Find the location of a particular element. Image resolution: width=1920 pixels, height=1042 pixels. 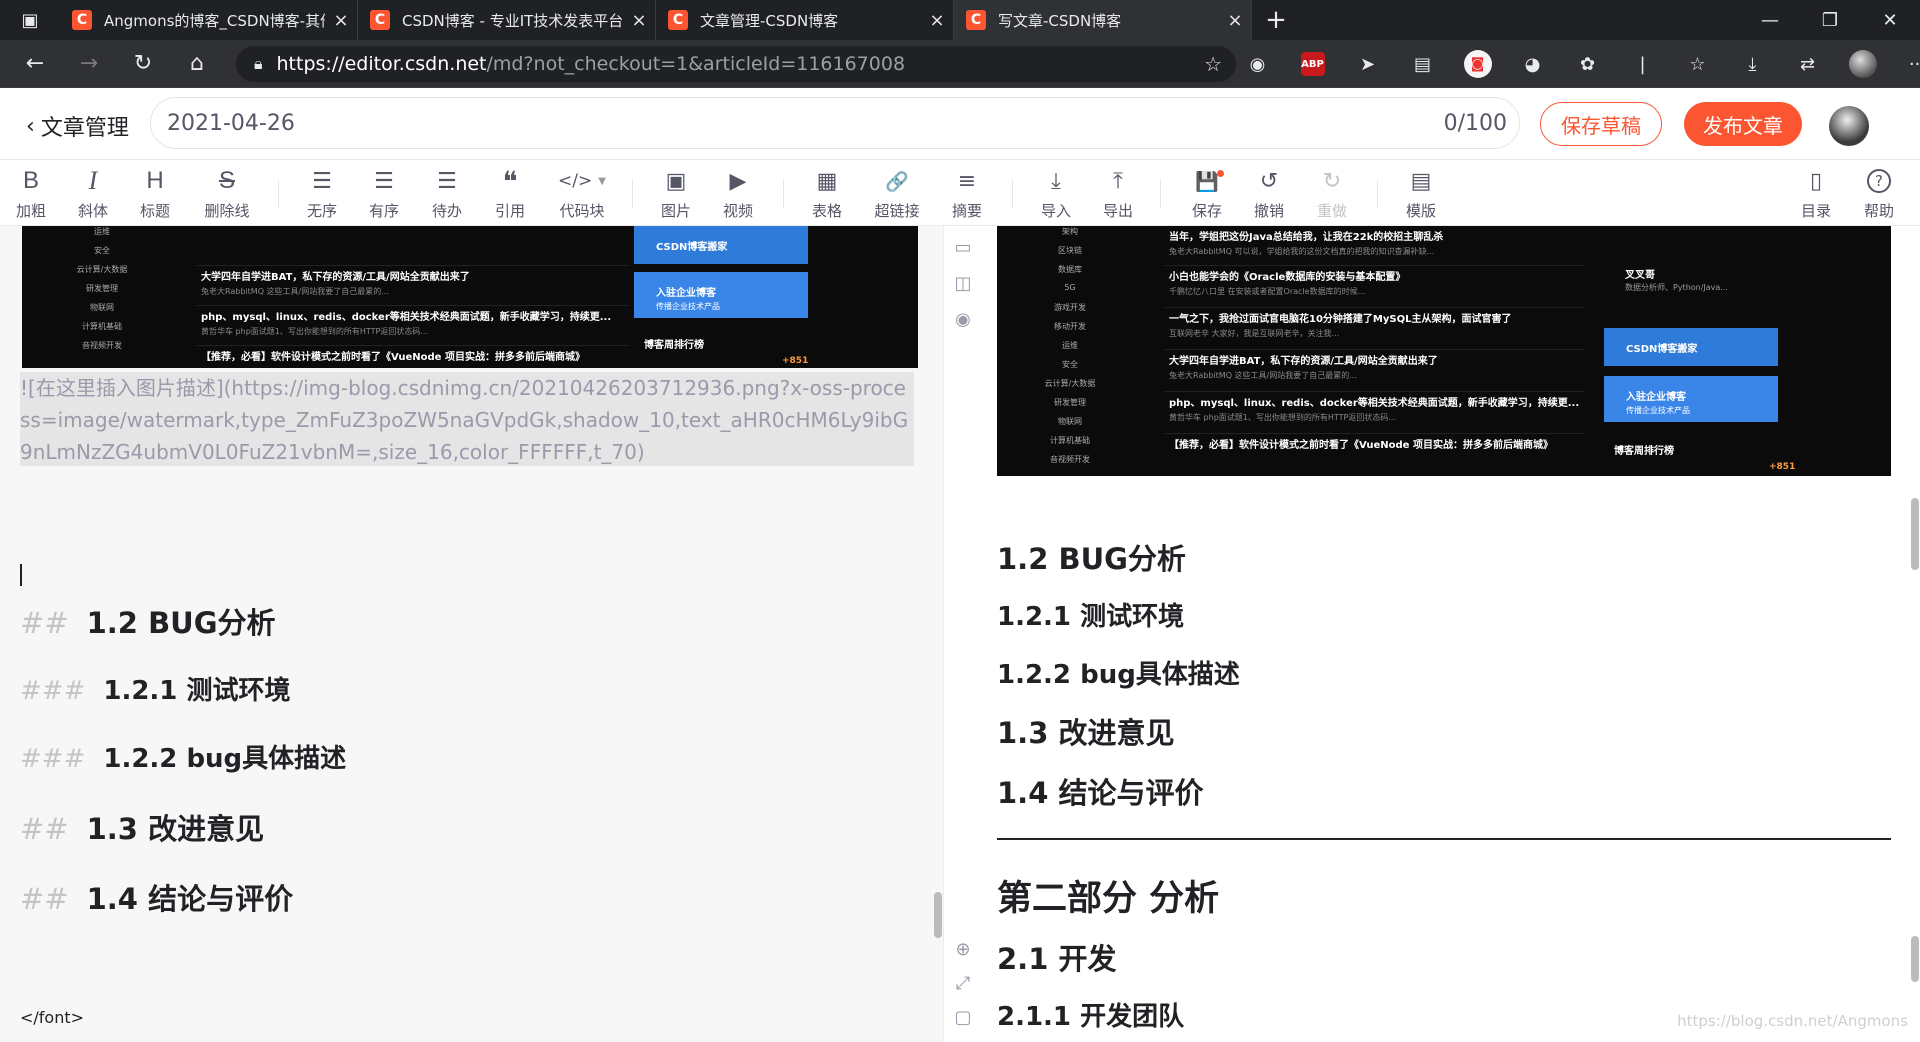

browser-tab-1: C Angmons的博客_CSDN博客-其他 × is located at coordinates (209, 20).